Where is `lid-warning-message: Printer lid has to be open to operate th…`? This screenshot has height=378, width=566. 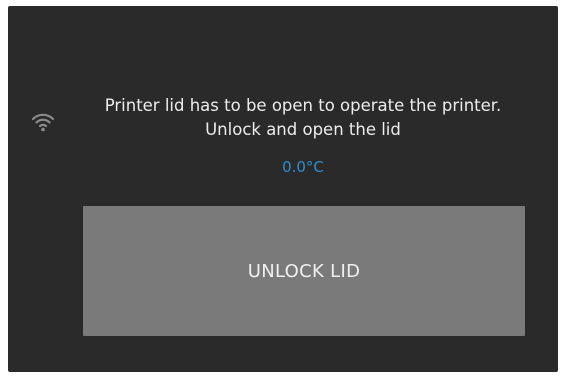
lid-warning-message: Printer lid has to be open to operate th… is located at coordinates (303, 118).